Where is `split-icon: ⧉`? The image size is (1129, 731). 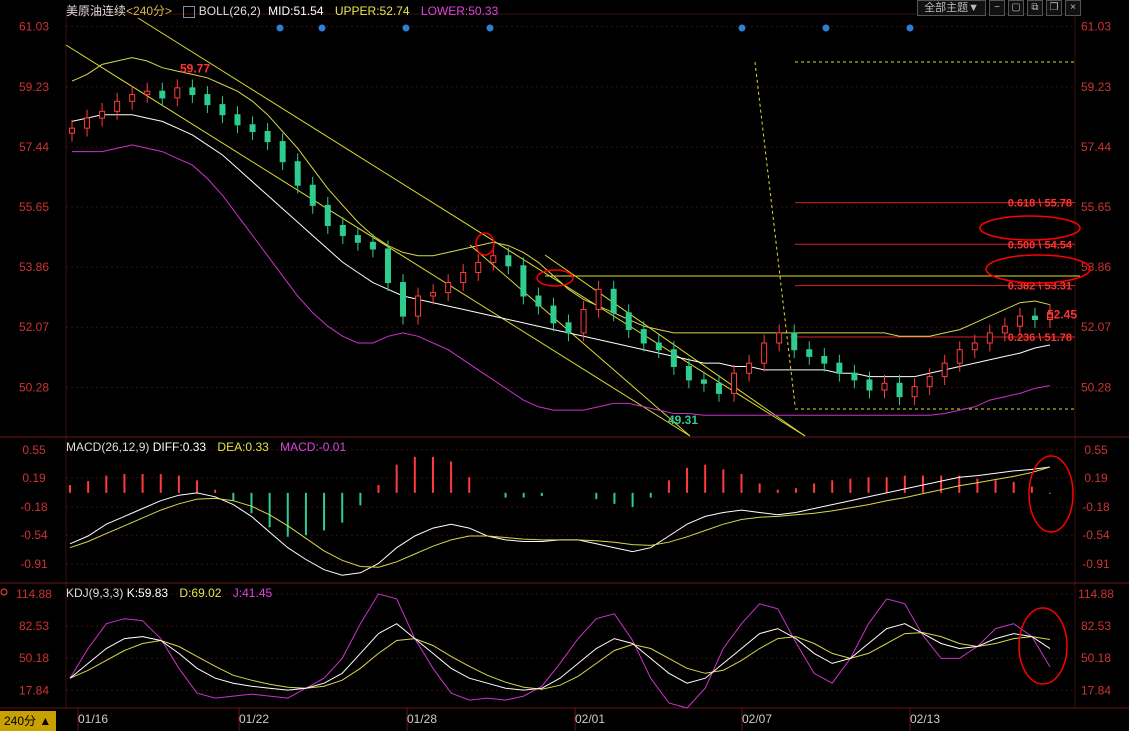
split-icon: ⧉ is located at coordinates (1035, 8).